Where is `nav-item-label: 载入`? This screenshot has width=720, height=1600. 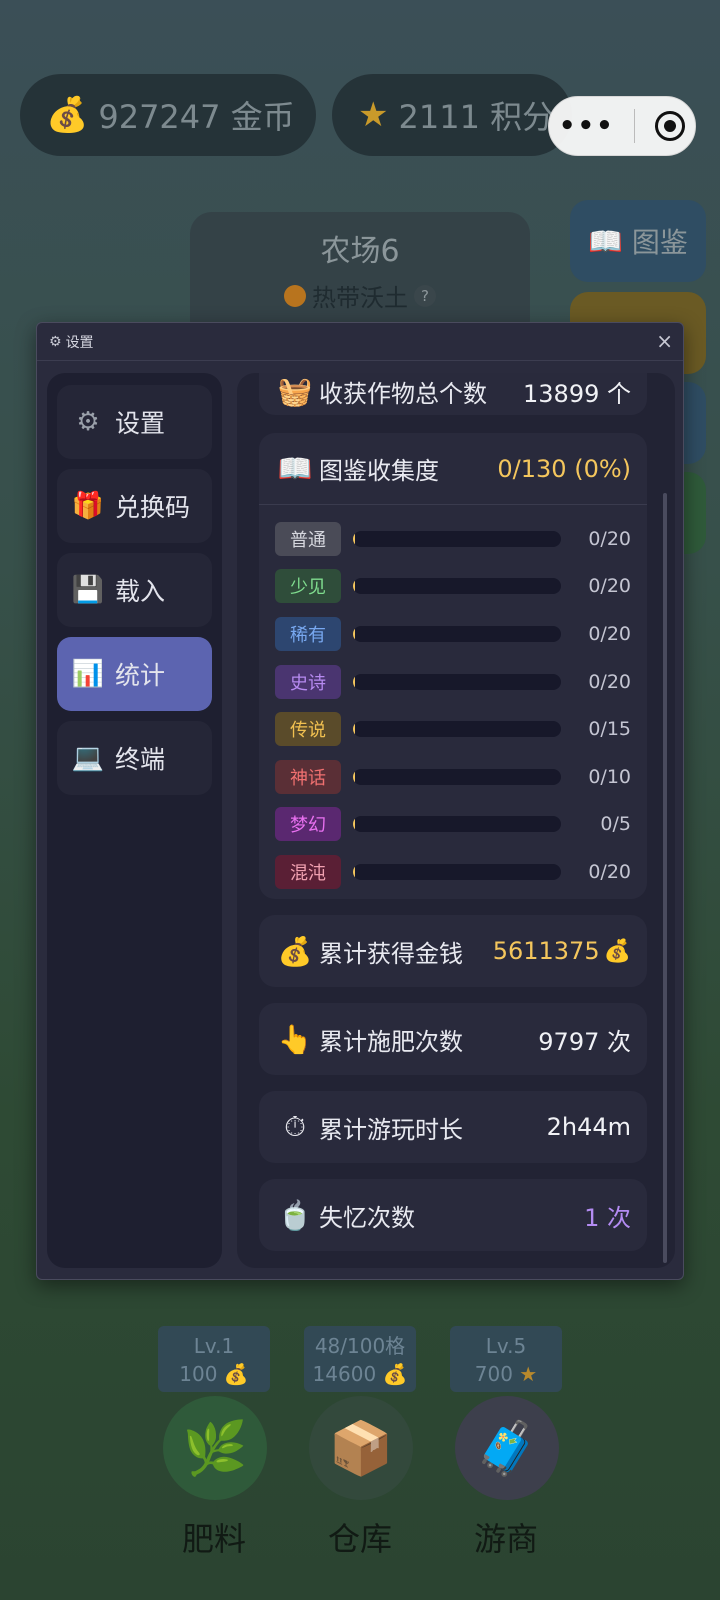 nav-item-label: 载入 is located at coordinates (140, 591).